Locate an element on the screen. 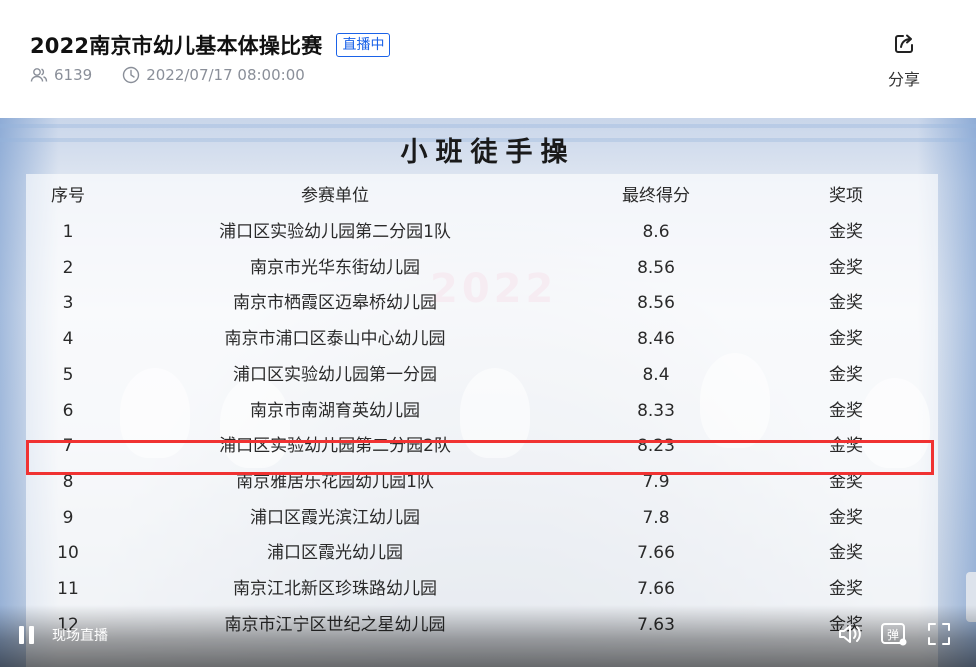  row-unit: 南京市栖霞区迈皋桥幼儿园 is located at coordinates (335, 303).